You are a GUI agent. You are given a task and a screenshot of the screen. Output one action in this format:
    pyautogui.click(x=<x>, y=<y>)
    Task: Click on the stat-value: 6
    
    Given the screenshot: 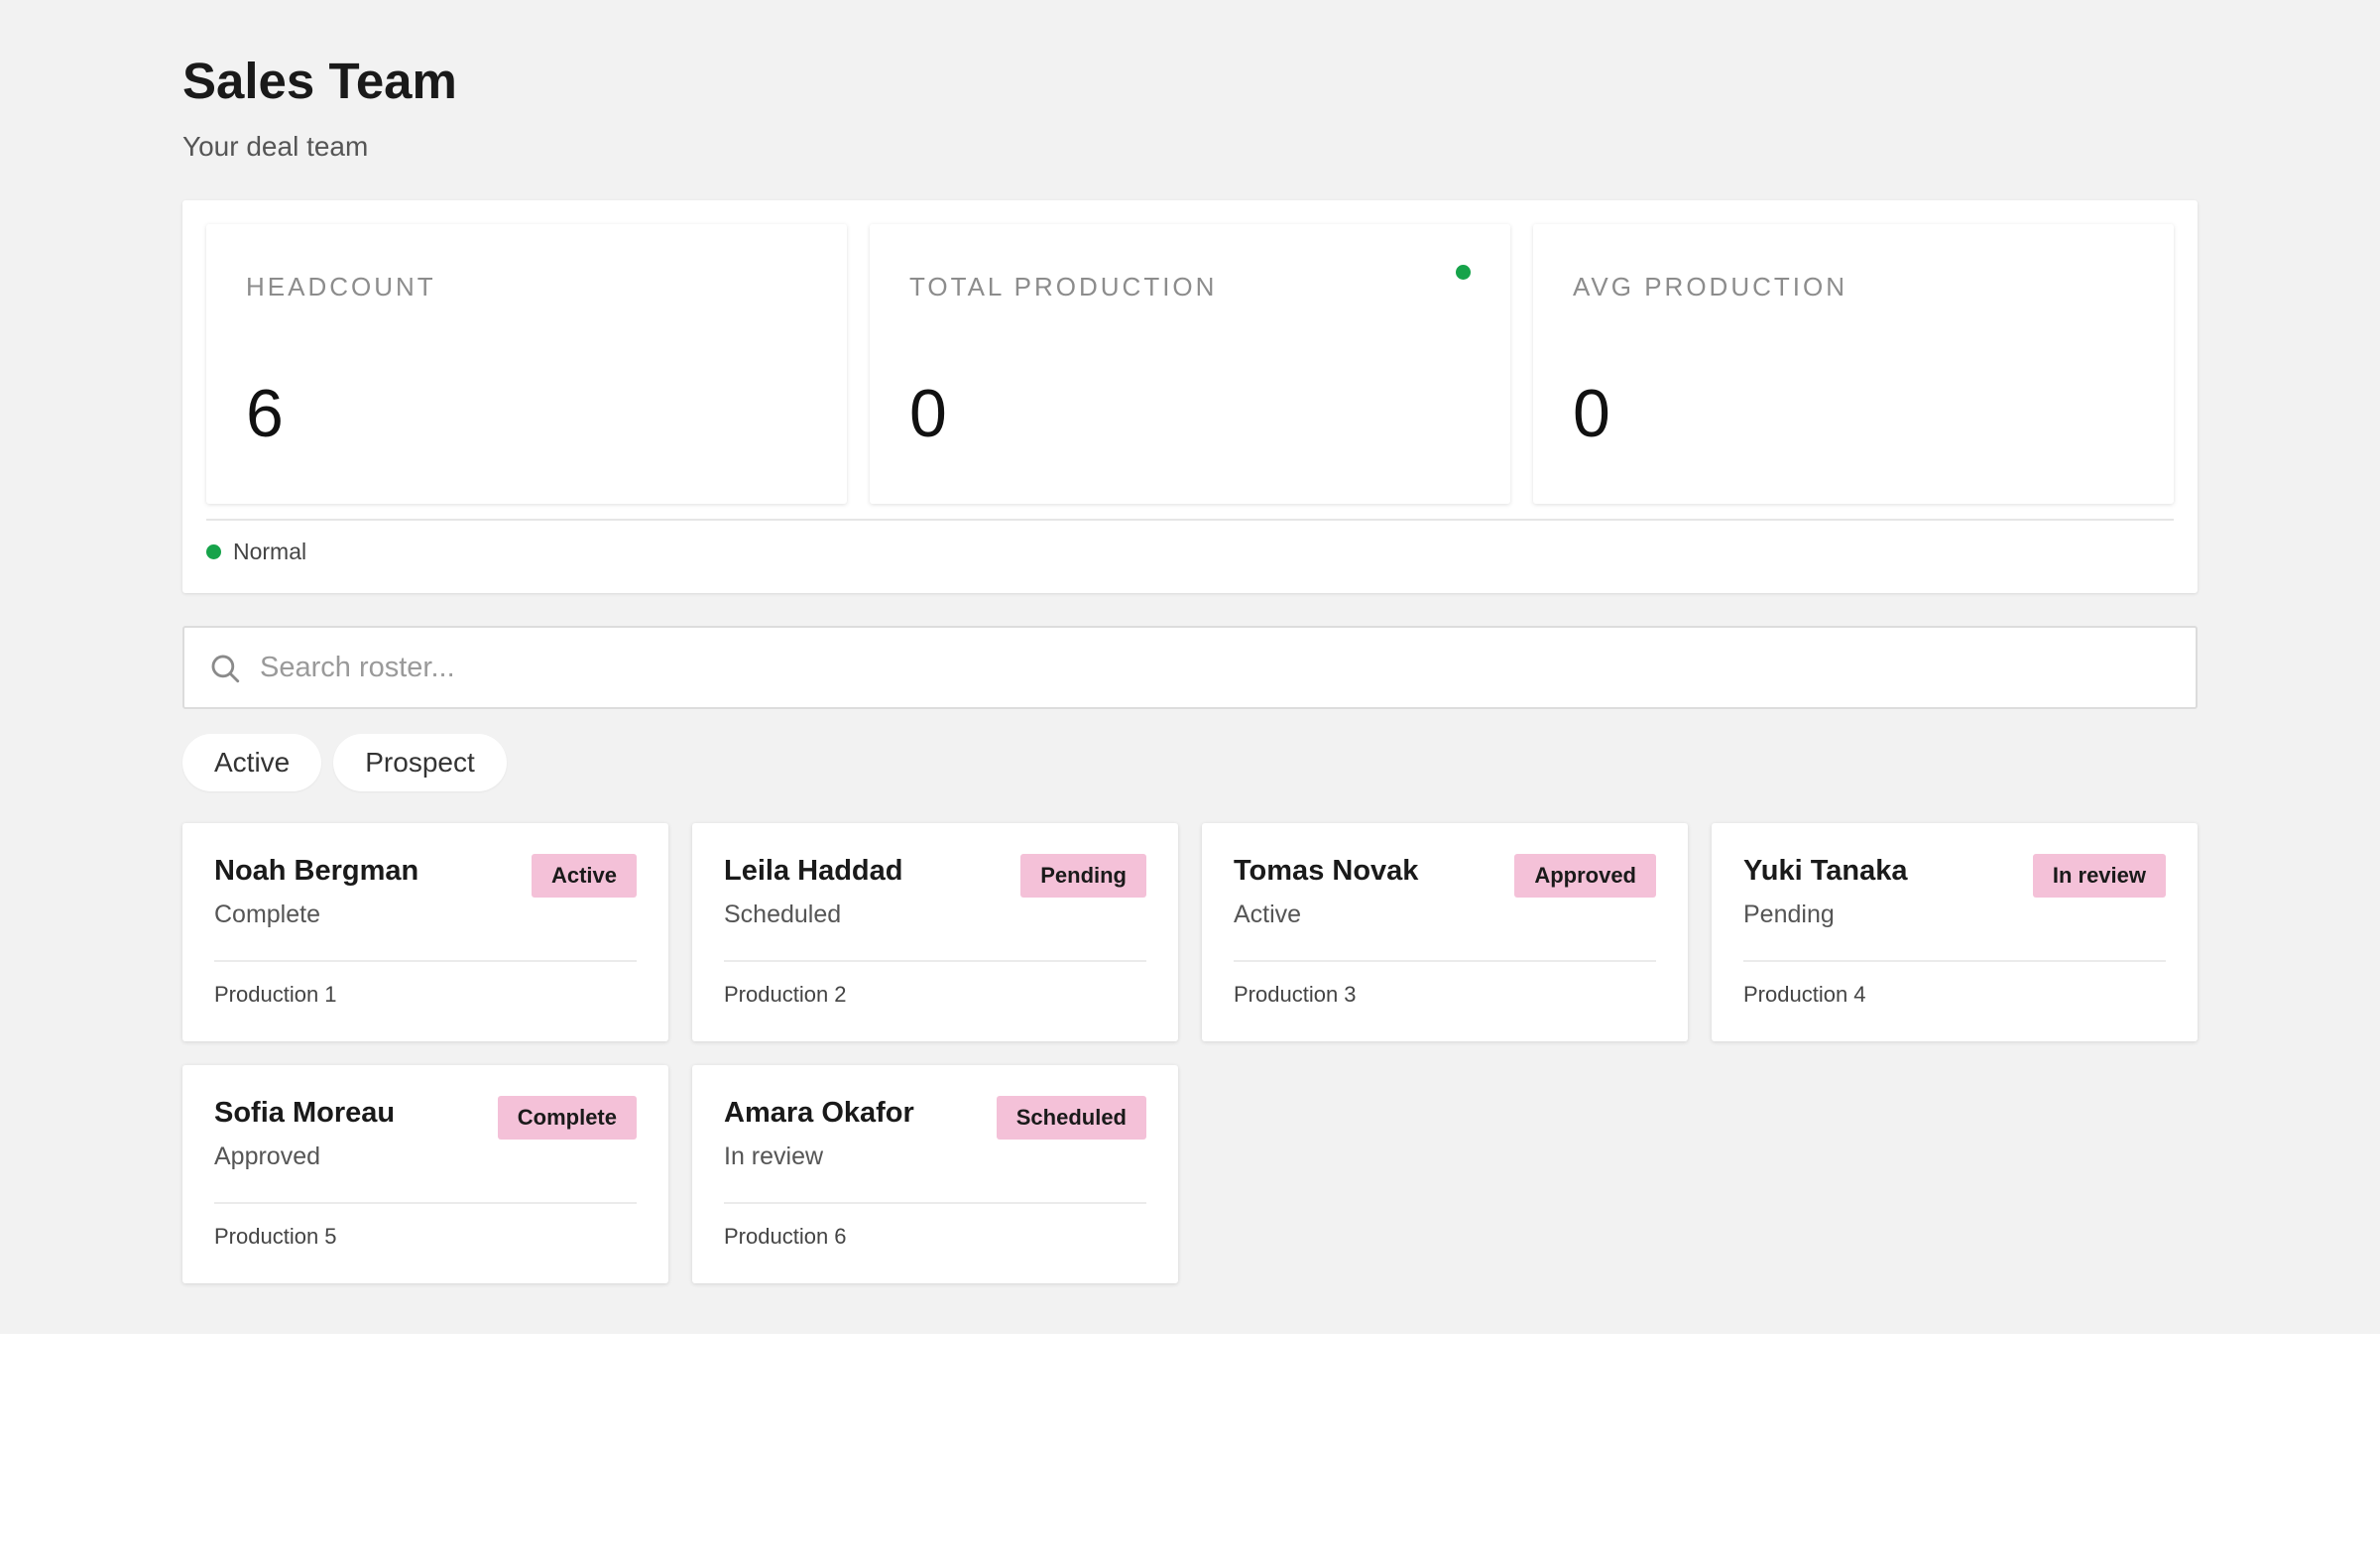 What is the action you would take?
    pyautogui.click(x=265, y=413)
    